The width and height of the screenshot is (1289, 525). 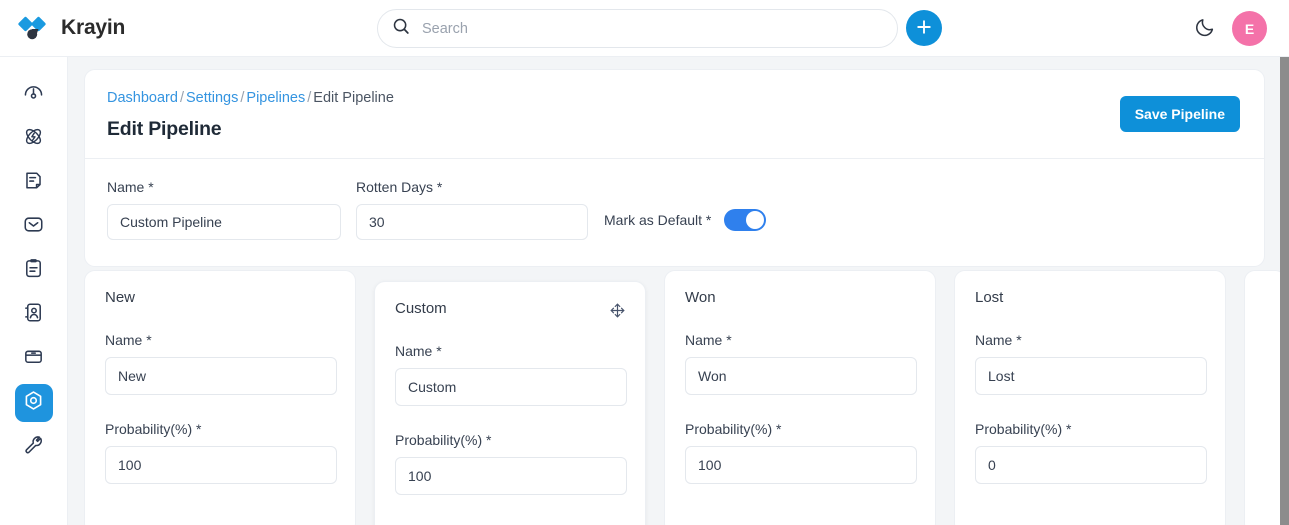 I want to click on contacts-person-icon, so click(x=33, y=315).